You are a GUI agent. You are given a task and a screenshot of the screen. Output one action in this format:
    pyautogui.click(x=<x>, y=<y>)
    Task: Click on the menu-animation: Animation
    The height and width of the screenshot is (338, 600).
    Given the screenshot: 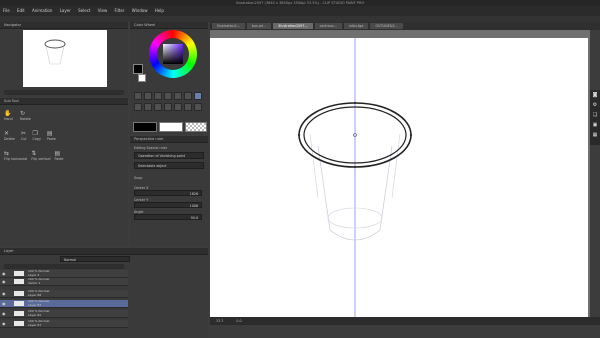 What is the action you would take?
    pyautogui.click(x=42, y=11)
    